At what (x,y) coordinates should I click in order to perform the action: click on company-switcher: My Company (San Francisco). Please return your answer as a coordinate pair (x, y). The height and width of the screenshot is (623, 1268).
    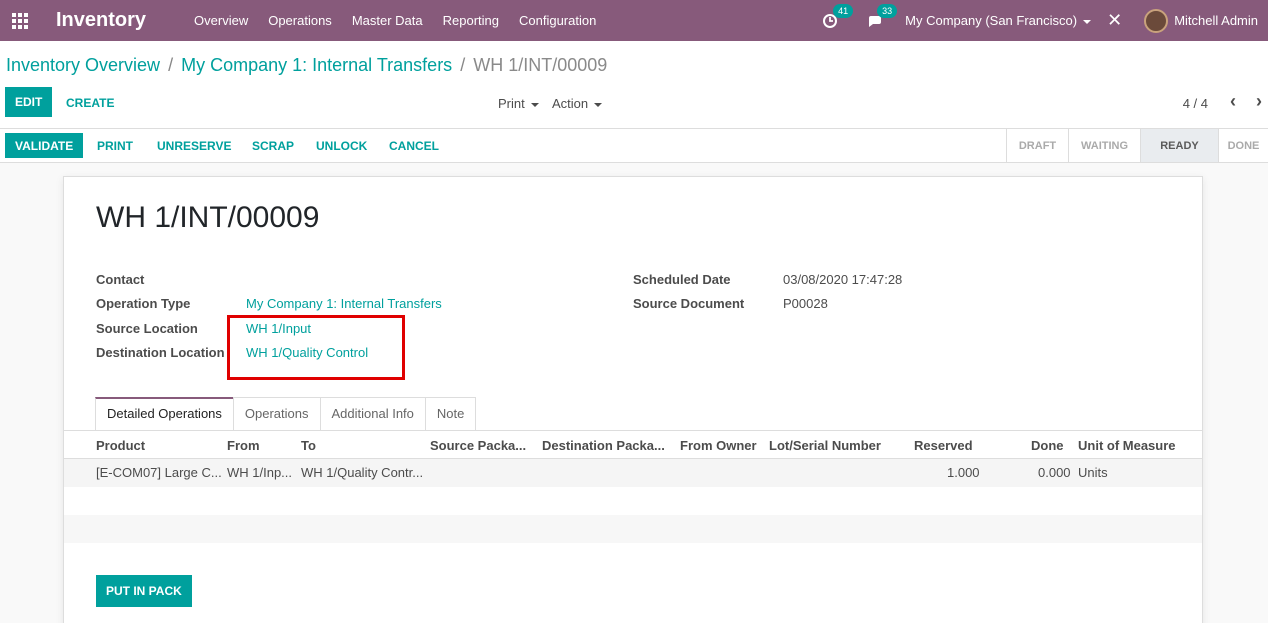
    Looking at the image, I should click on (998, 20).